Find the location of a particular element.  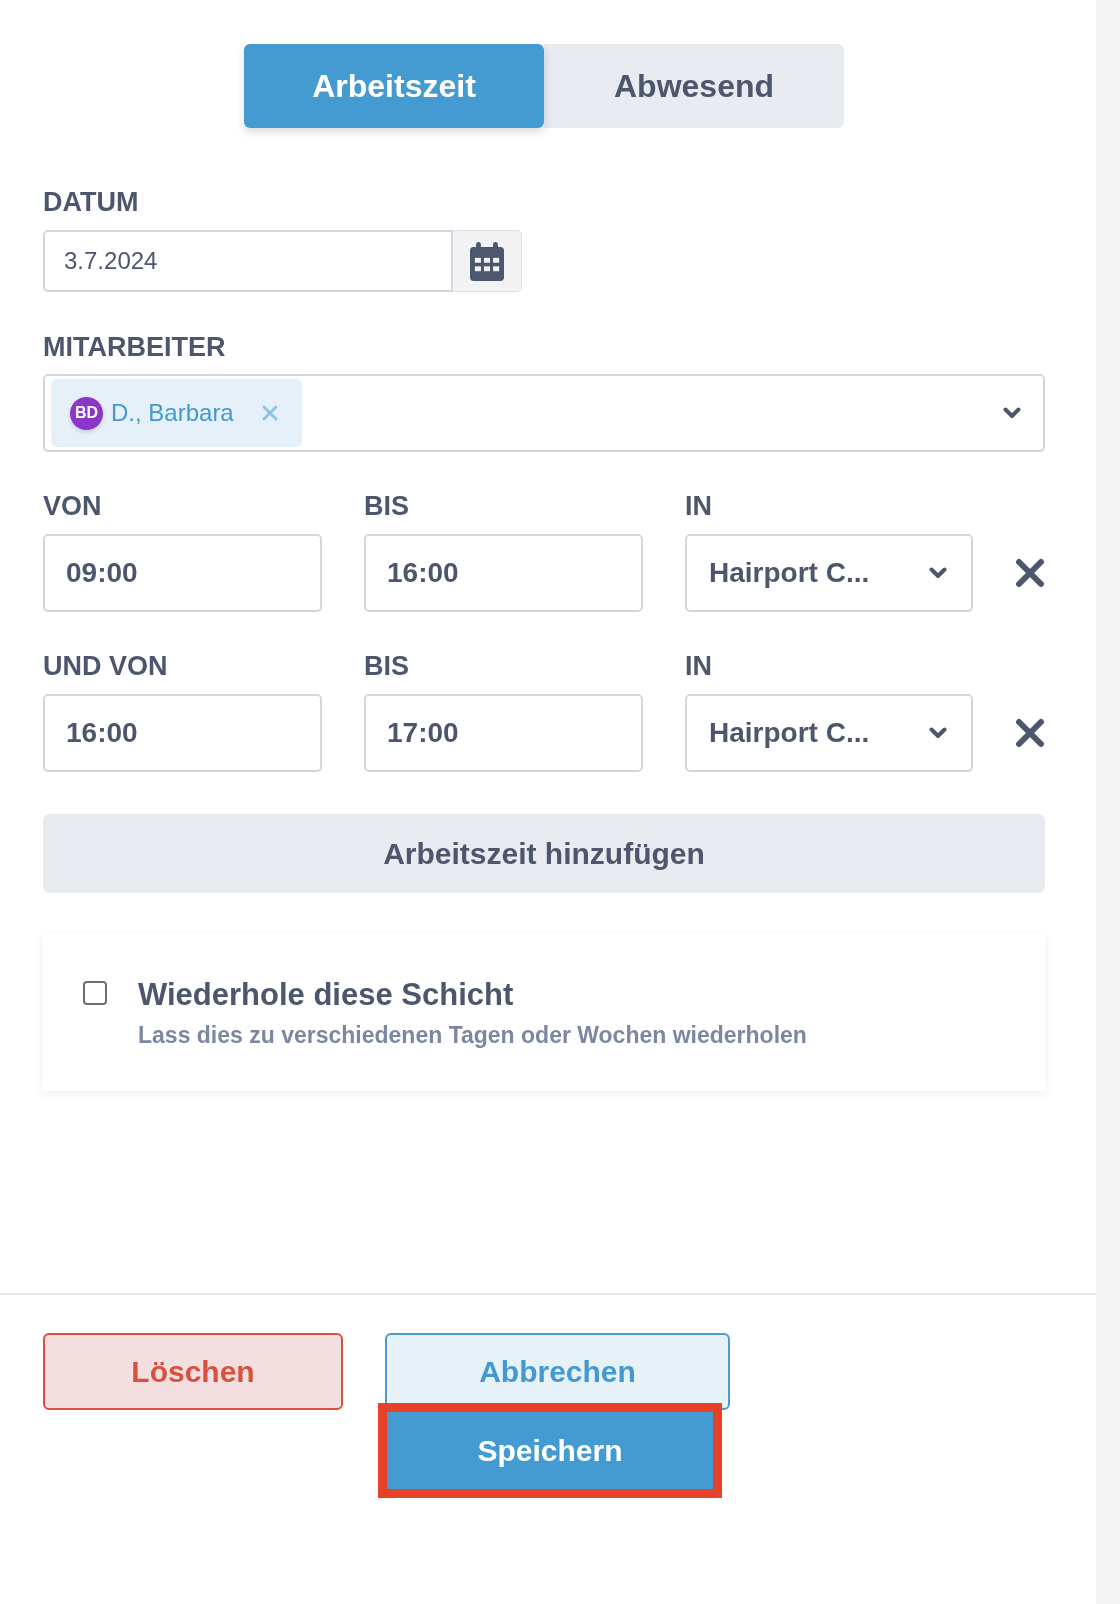

employee-name: D., Barbara is located at coordinates (172, 413).